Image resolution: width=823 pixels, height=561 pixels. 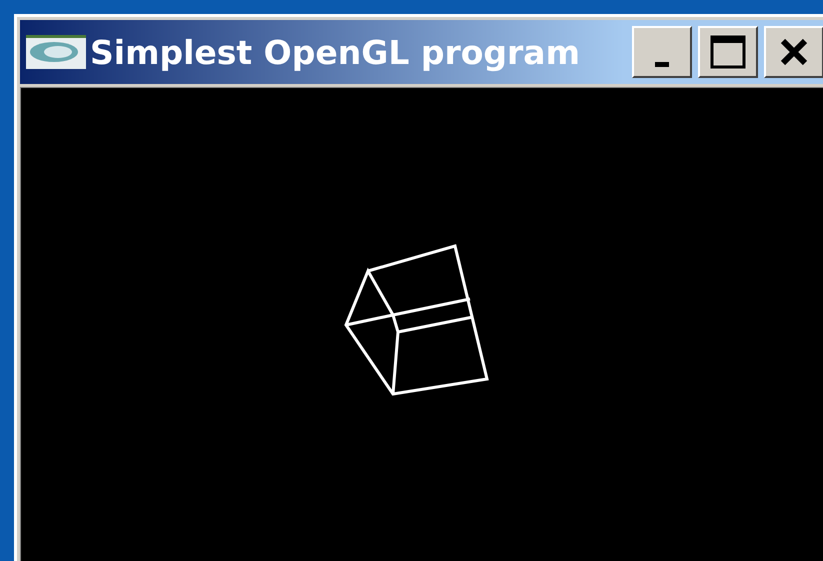 What do you see at coordinates (56, 52) in the screenshot?
I see `app-icon` at bounding box center [56, 52].